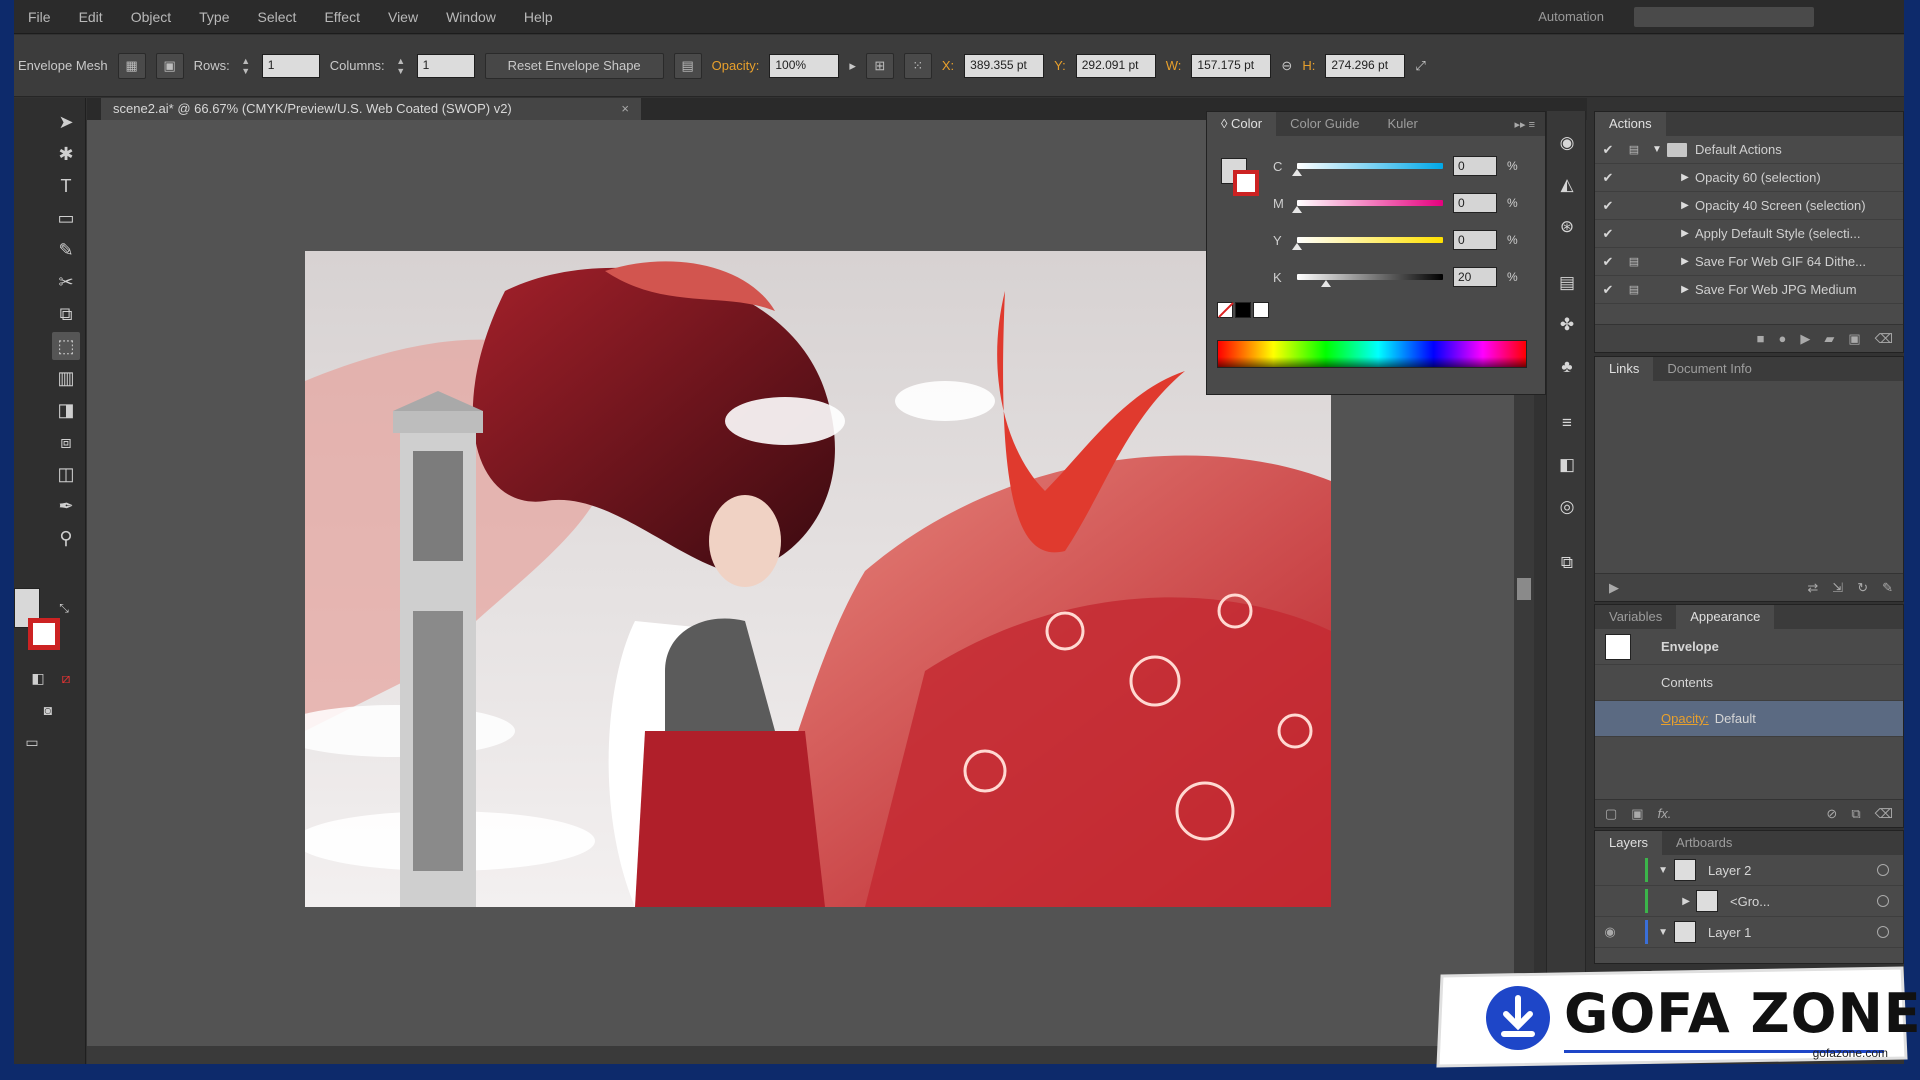 This screenshot has width=1920, height=1080. Describe the element at coordinates (290, 65) in the screenshot. I see `rows-input: 1` at that location.